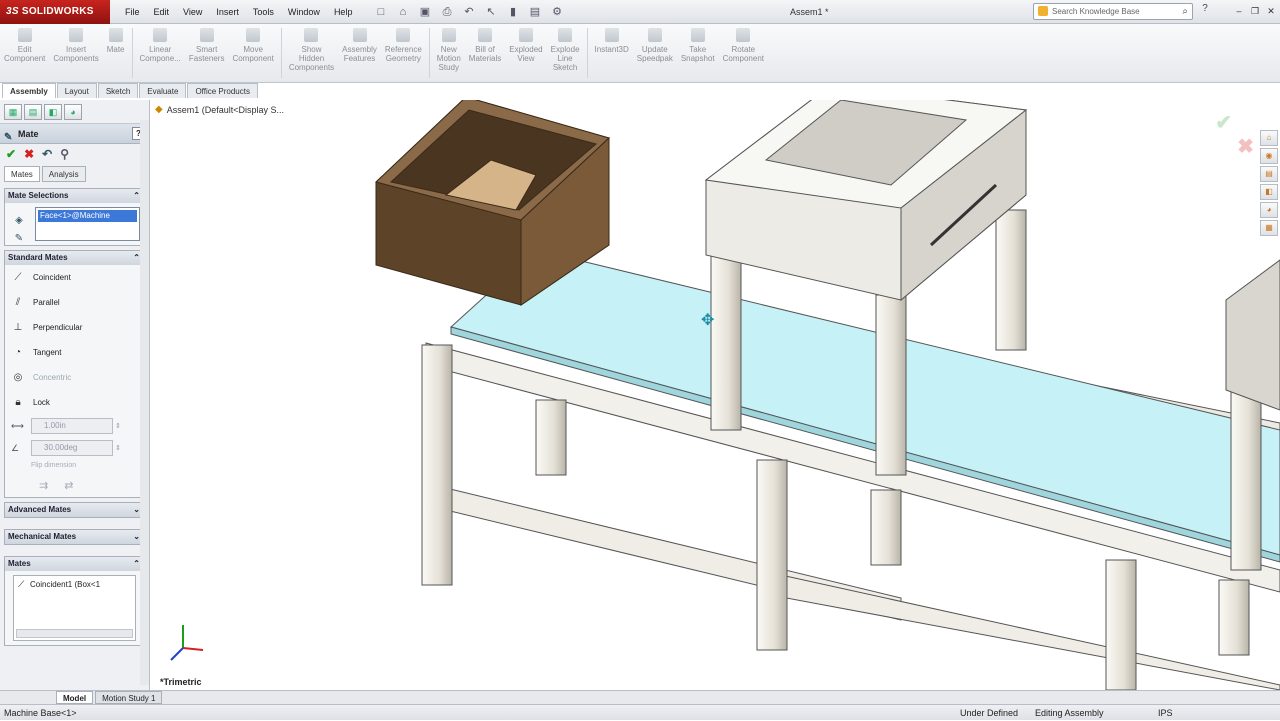  I want to click on zoom-to-fit-icon: ⊕, so click(603, 100).